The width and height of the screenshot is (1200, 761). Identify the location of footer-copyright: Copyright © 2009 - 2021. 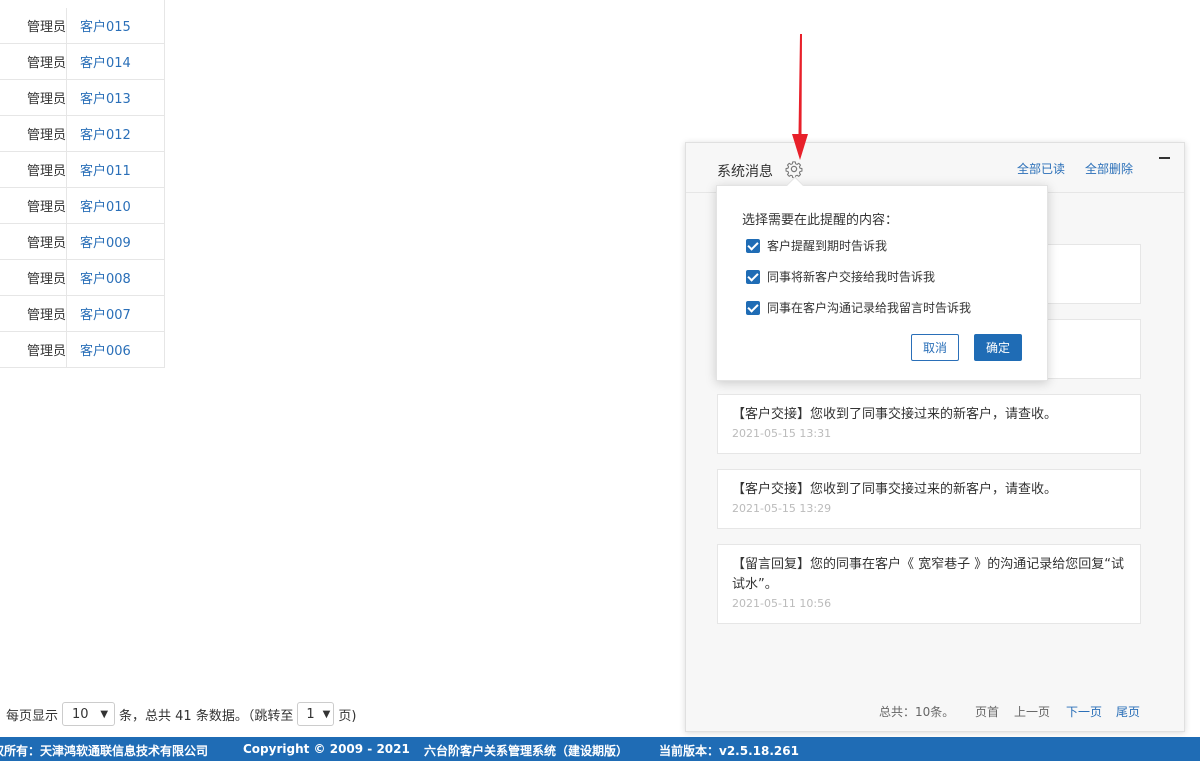
(326, 749).